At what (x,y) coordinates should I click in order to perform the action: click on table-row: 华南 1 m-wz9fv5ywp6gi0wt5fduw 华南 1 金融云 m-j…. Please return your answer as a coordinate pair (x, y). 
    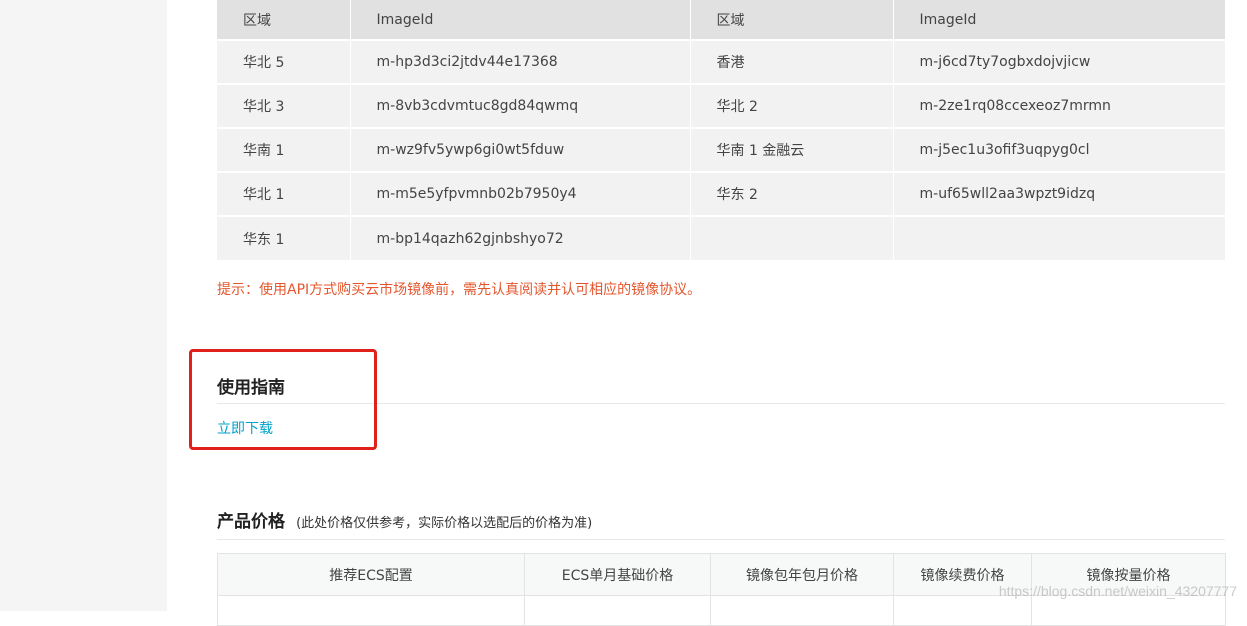
    Looking at the image, I should click on (721, 149).